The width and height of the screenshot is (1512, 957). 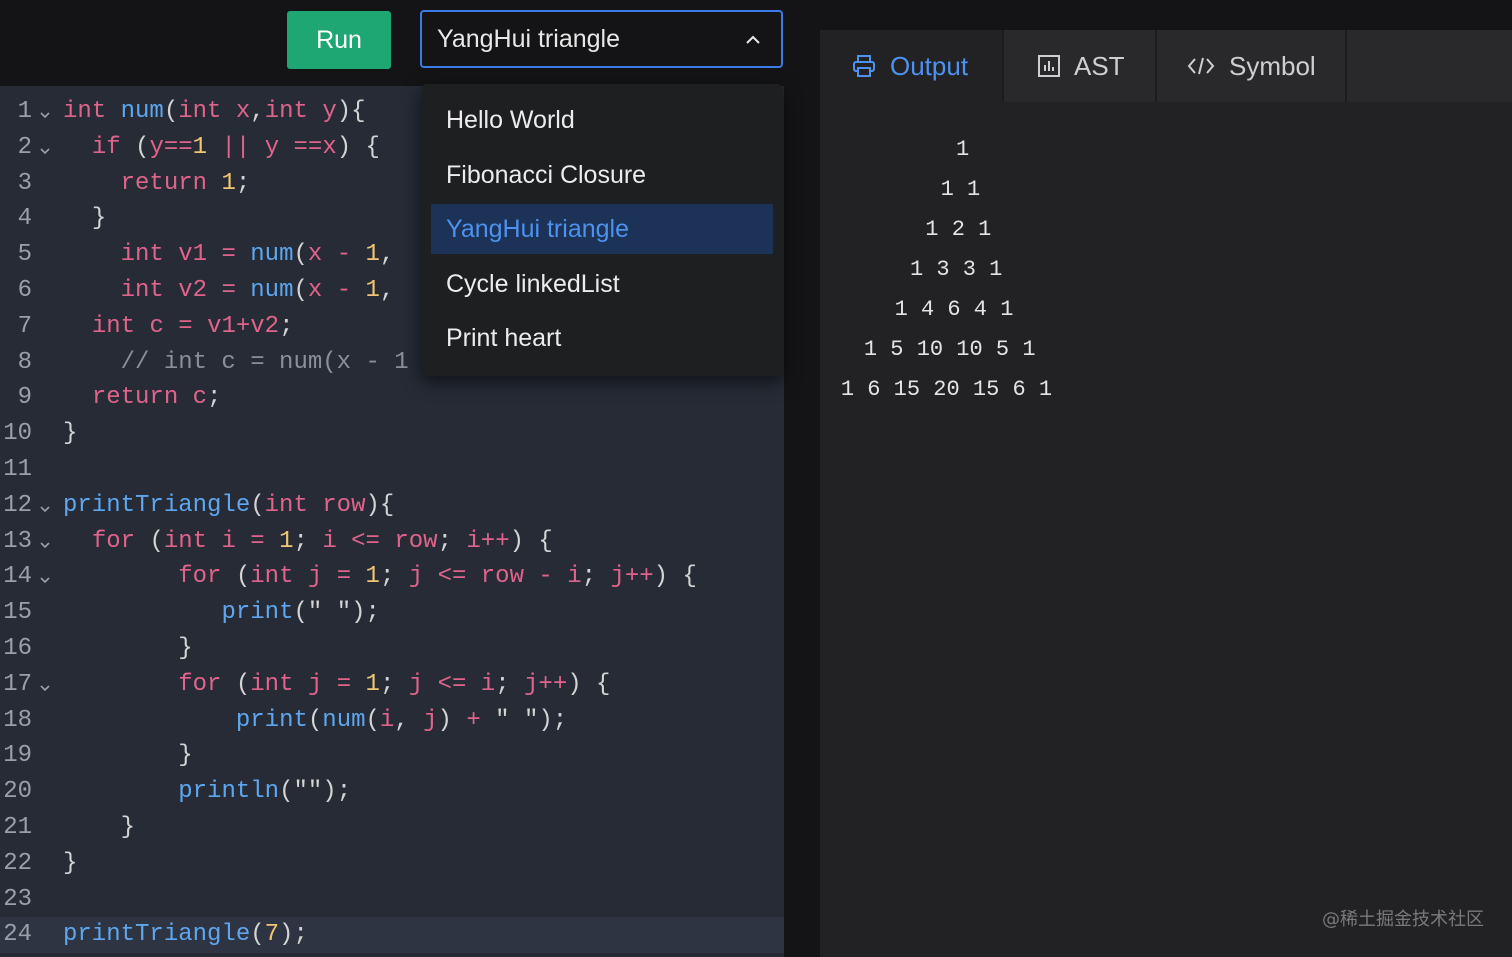 What do you see at coordinates (392, 649) in the screenshot?
I see `code-line: 16 }` at bounding box center [392, 649].